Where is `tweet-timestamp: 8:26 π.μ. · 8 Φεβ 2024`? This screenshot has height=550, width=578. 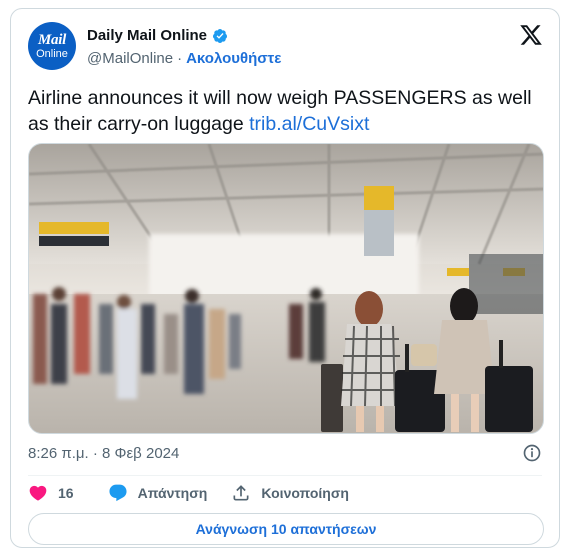
tweet-timestamp: 8:26 π.μ. · 8 Φεβ 2024 is located at coordinates (103, 453).